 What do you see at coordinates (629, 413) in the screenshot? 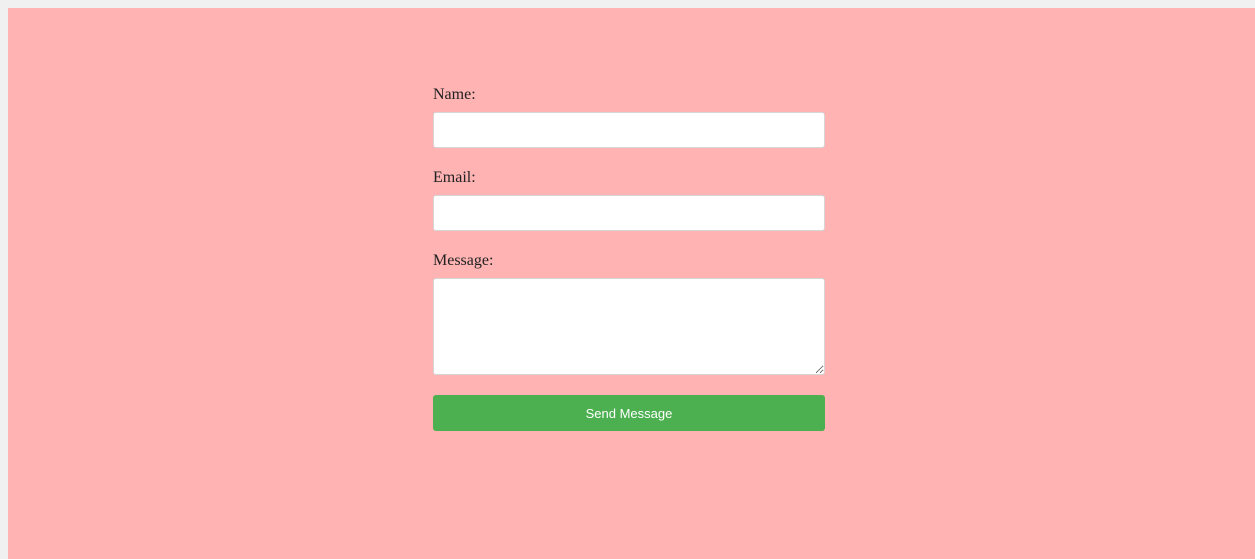
I see `send-message-button: Send Message` at bounding box center [629, 413].